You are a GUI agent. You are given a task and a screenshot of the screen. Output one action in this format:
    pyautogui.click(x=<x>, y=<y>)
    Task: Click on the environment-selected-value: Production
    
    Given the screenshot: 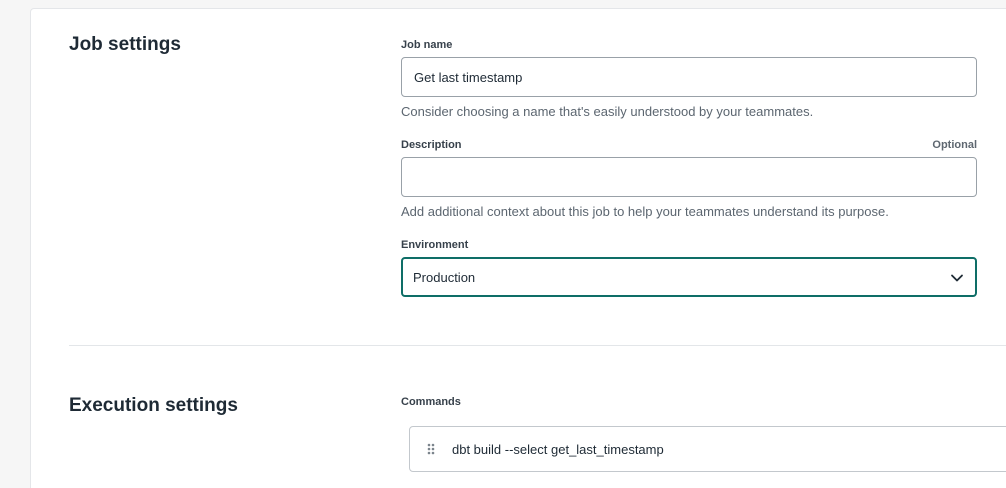 What is the action you would take?
    pyautogui.click(x=444, y=277)
    